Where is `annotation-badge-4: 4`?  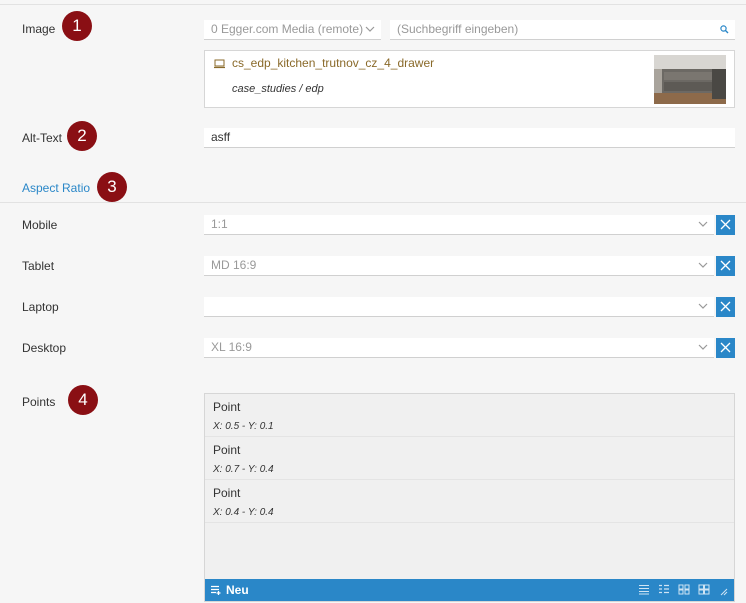
annotation-badge-4: 4 is located at coordinates (83, 400).